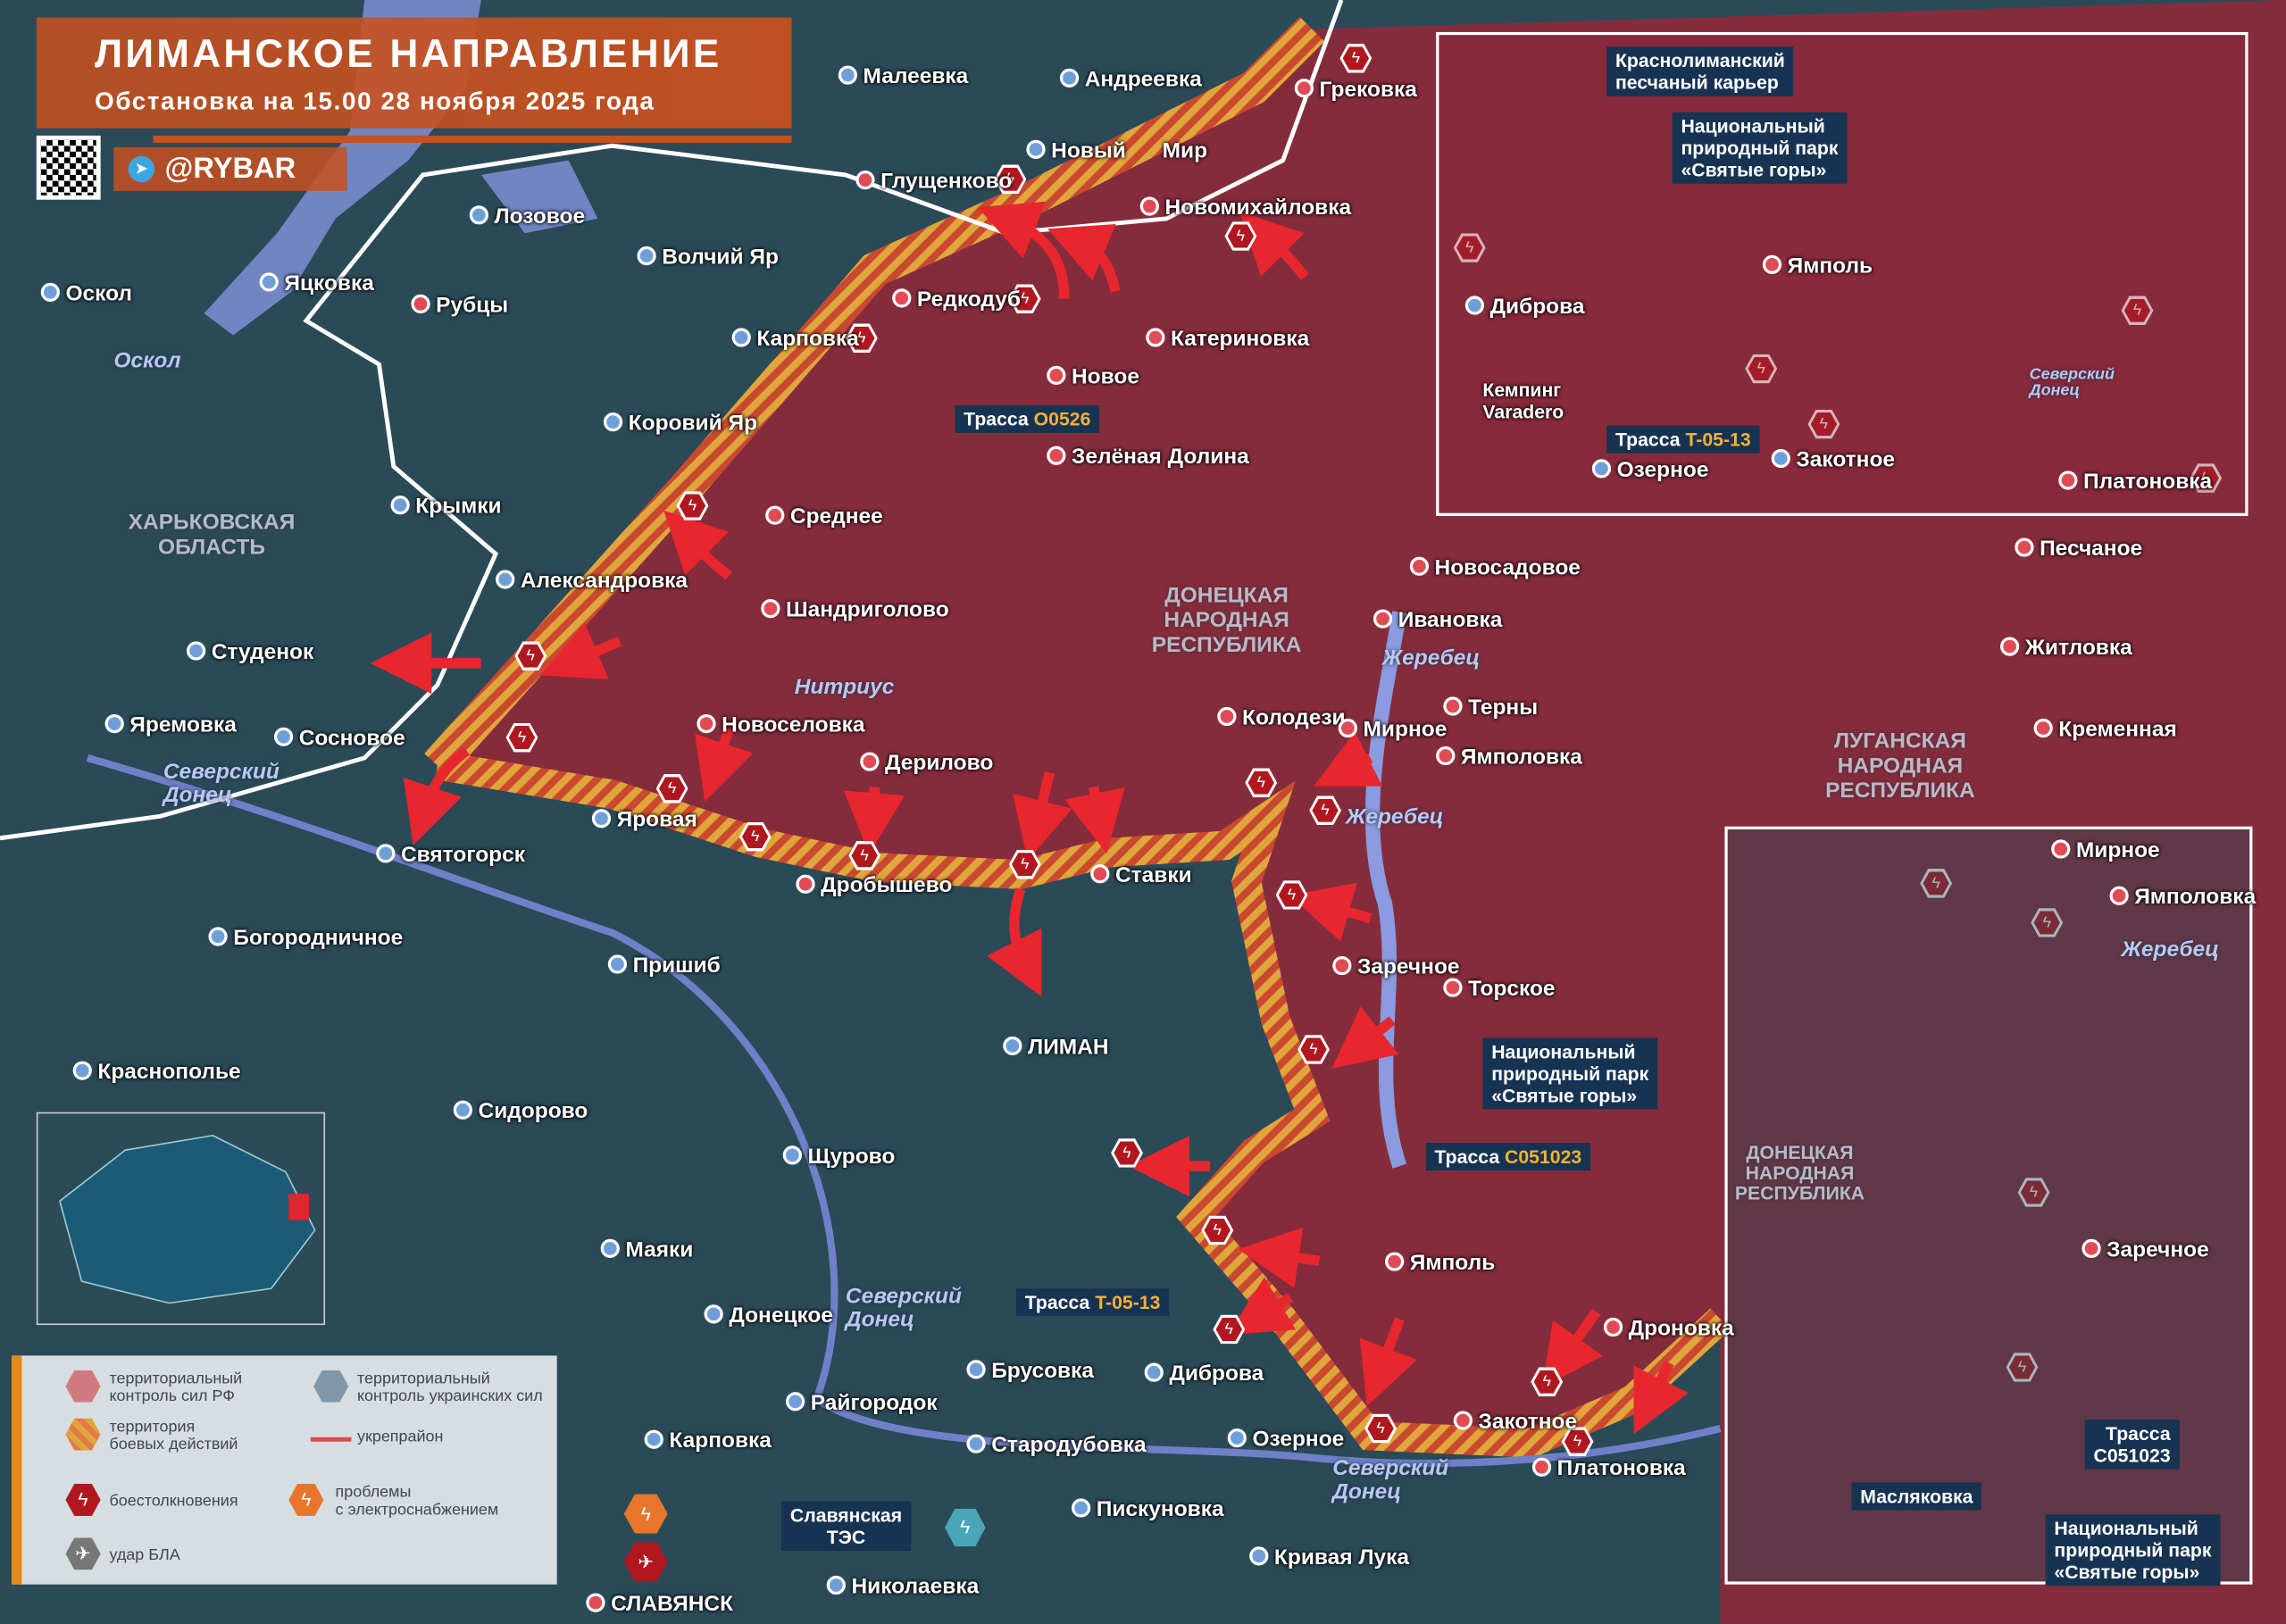 This screenshot has height=1624, width=2286. What do you see at coordinates (956, 299) in the screenshot?
I see `place-label: Редкодуб` at bounding box center [956, 299].